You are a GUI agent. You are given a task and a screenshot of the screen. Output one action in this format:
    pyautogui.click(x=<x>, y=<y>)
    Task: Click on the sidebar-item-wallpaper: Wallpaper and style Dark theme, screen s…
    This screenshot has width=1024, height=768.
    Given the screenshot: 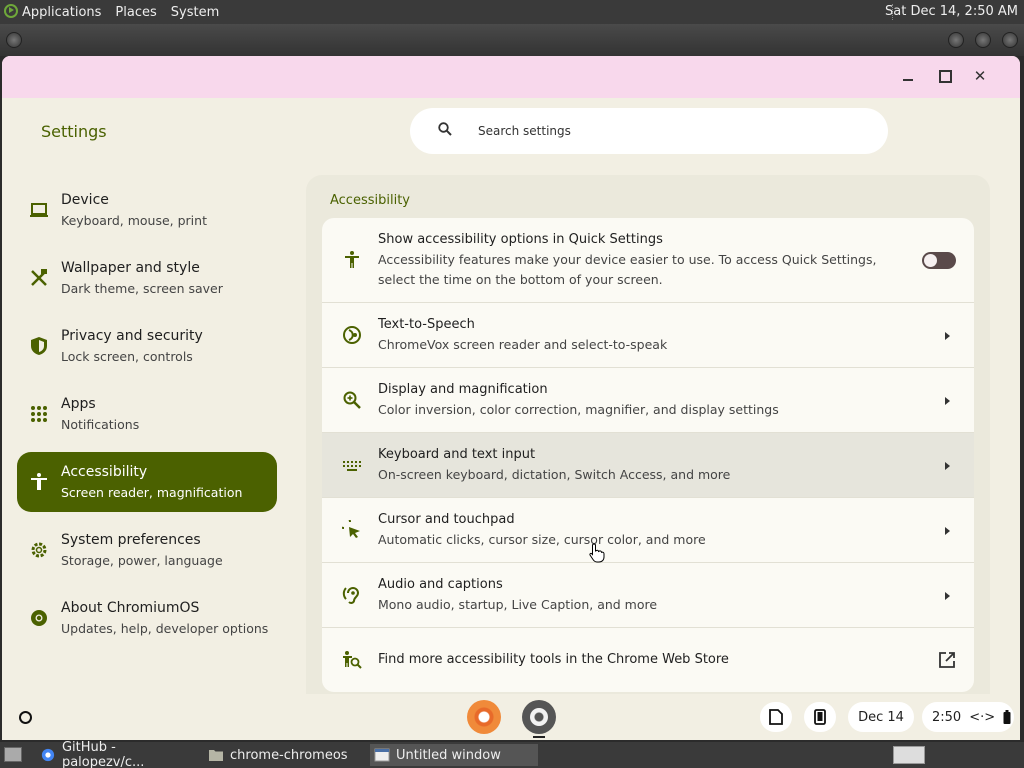 What is the action you would take?
    pyautogui.click(x=147, y=278)
    